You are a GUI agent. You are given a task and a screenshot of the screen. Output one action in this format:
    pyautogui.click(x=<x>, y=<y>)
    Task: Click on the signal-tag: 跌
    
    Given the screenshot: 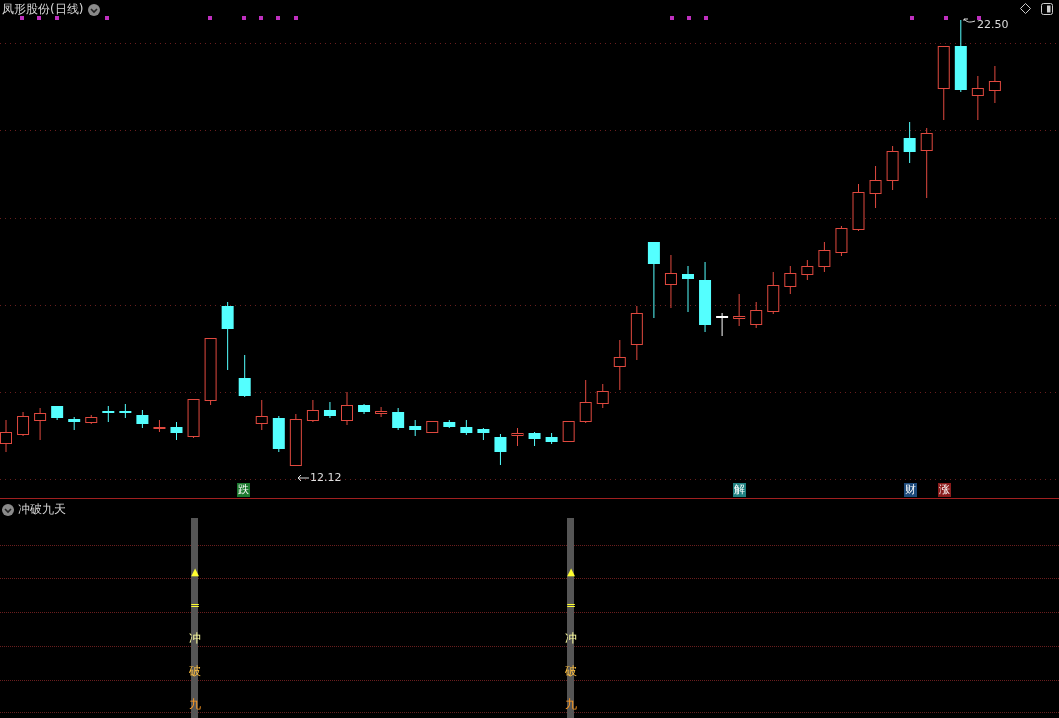 What is the action you would take?
    pyautogui.click(x=243, y=490)
    